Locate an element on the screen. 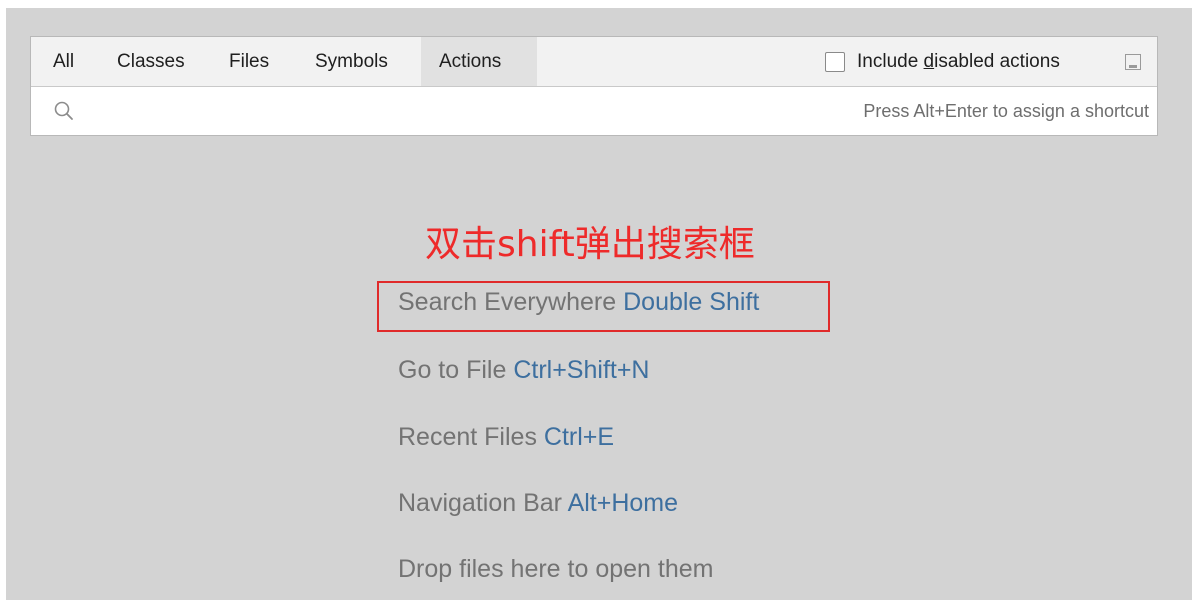 This screenshot has width=1192, height=600. tip-navigation-bar: Navigation Bar Alt+Home is located at coordinates (538, 503).